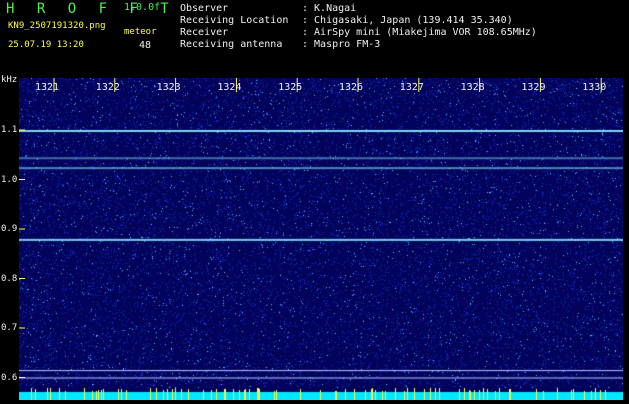 This screenshot has width=629, height=404. Describe the element at coordinates (351, 87) in the screenshot. I see `time-tick-label: 1326` at that location.